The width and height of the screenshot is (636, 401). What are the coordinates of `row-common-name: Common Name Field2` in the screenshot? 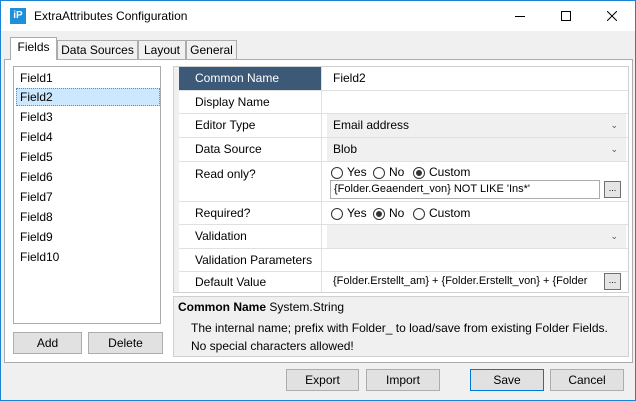 It's located at (403, 79).